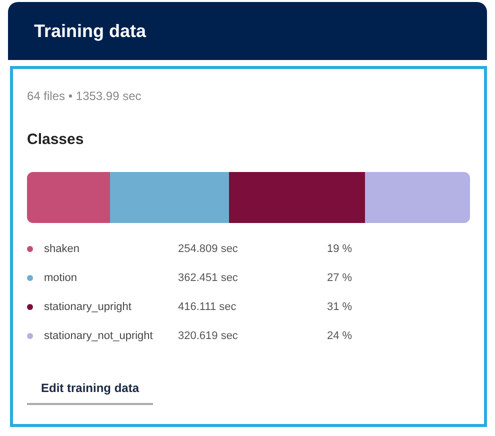  Describe the element at coordinates (88, 307) in the screenshot. I see `class-name: stationary_upright` at that location.